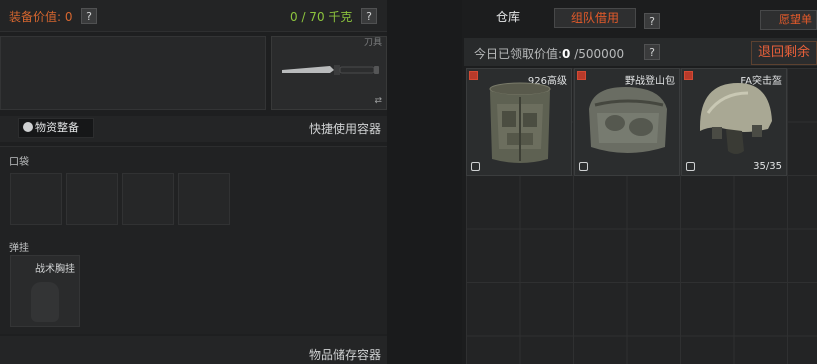 This screenshot has width=817, height=364. I want to click on chest-rig-icon, so click(45, 302).